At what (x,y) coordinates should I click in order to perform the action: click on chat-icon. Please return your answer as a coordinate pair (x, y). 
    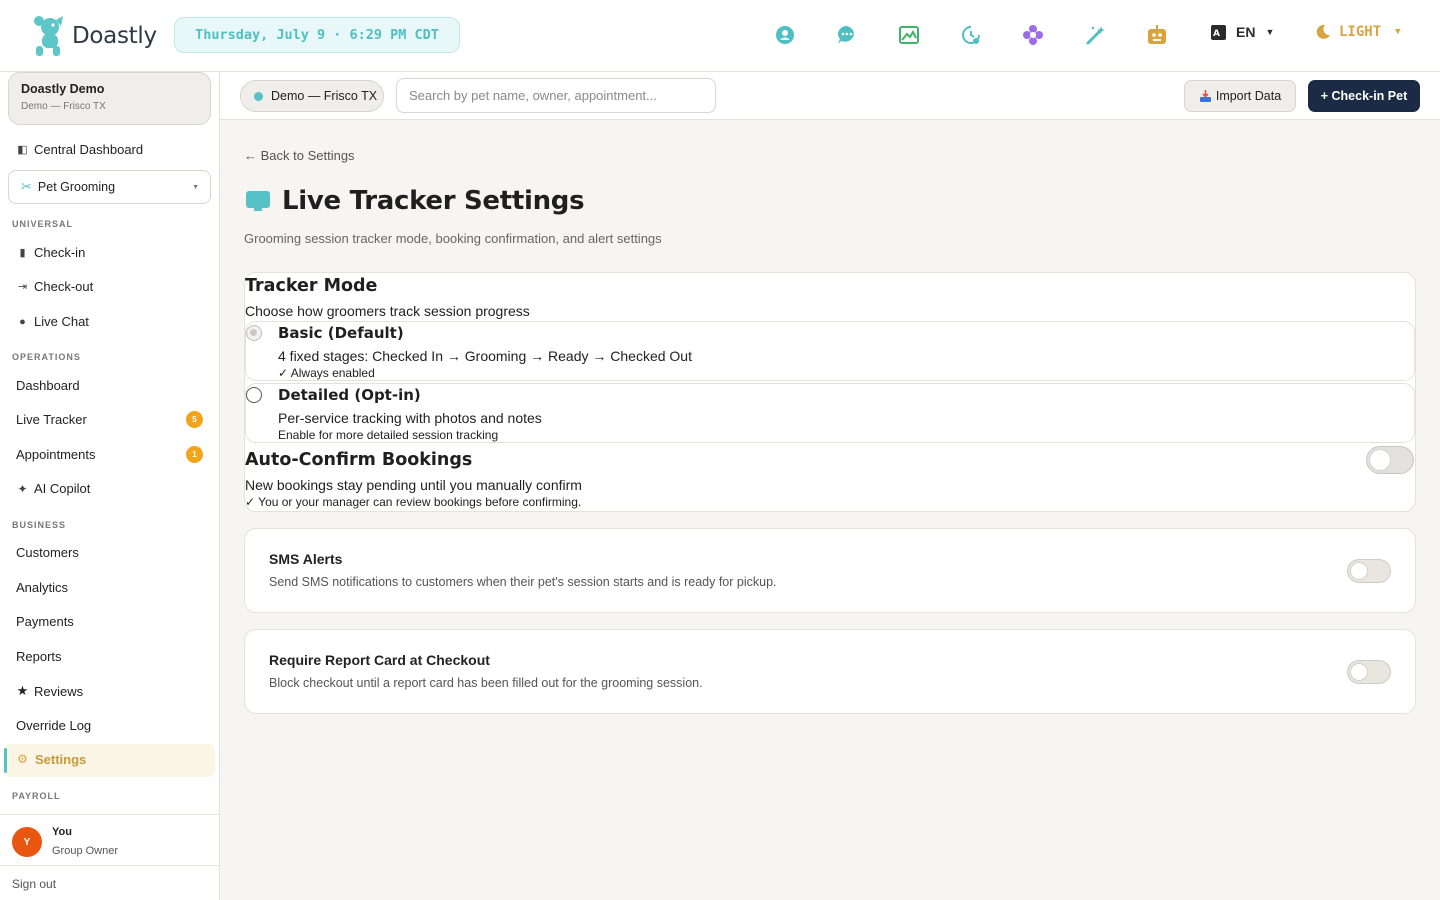
    Looking at the image, I should click on (847, 35).